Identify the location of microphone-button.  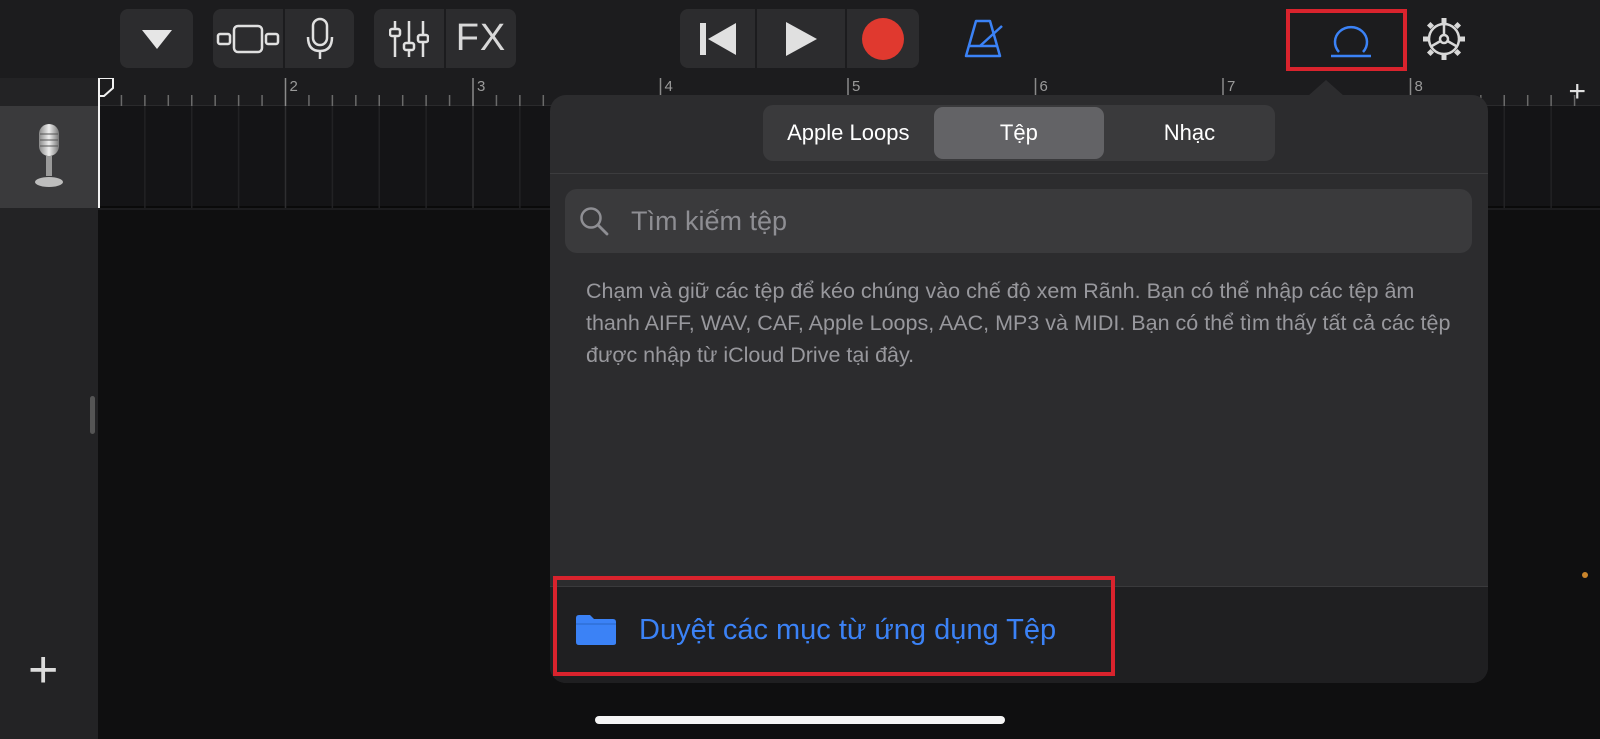
(319, 38).